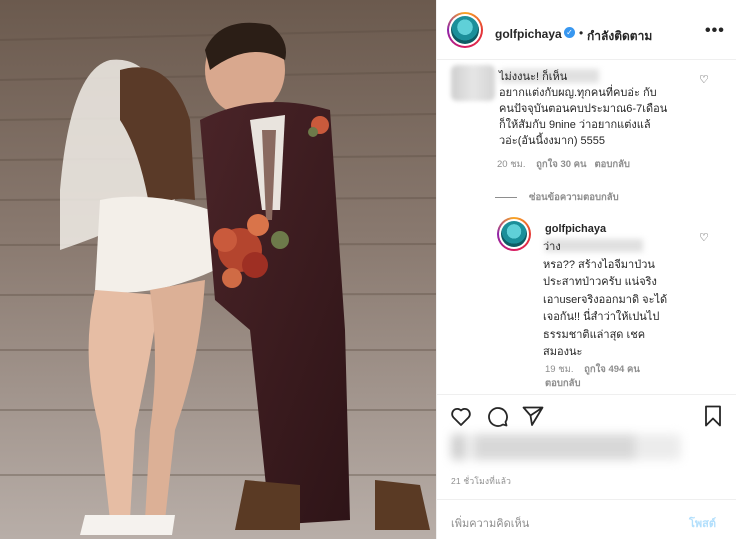 This screenshot has height=539, width=736. What do you see at coordinates (514, 234) in the screenshot?
I see `reply-avatar` at bounding box center [514, 234].